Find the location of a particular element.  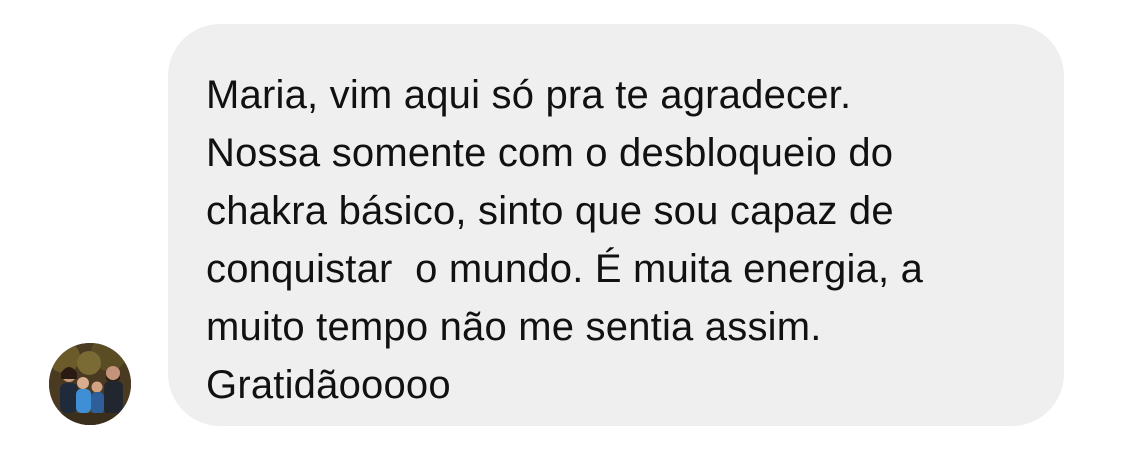

family-photo-avatar-icon is located at coordinates (90, 384).